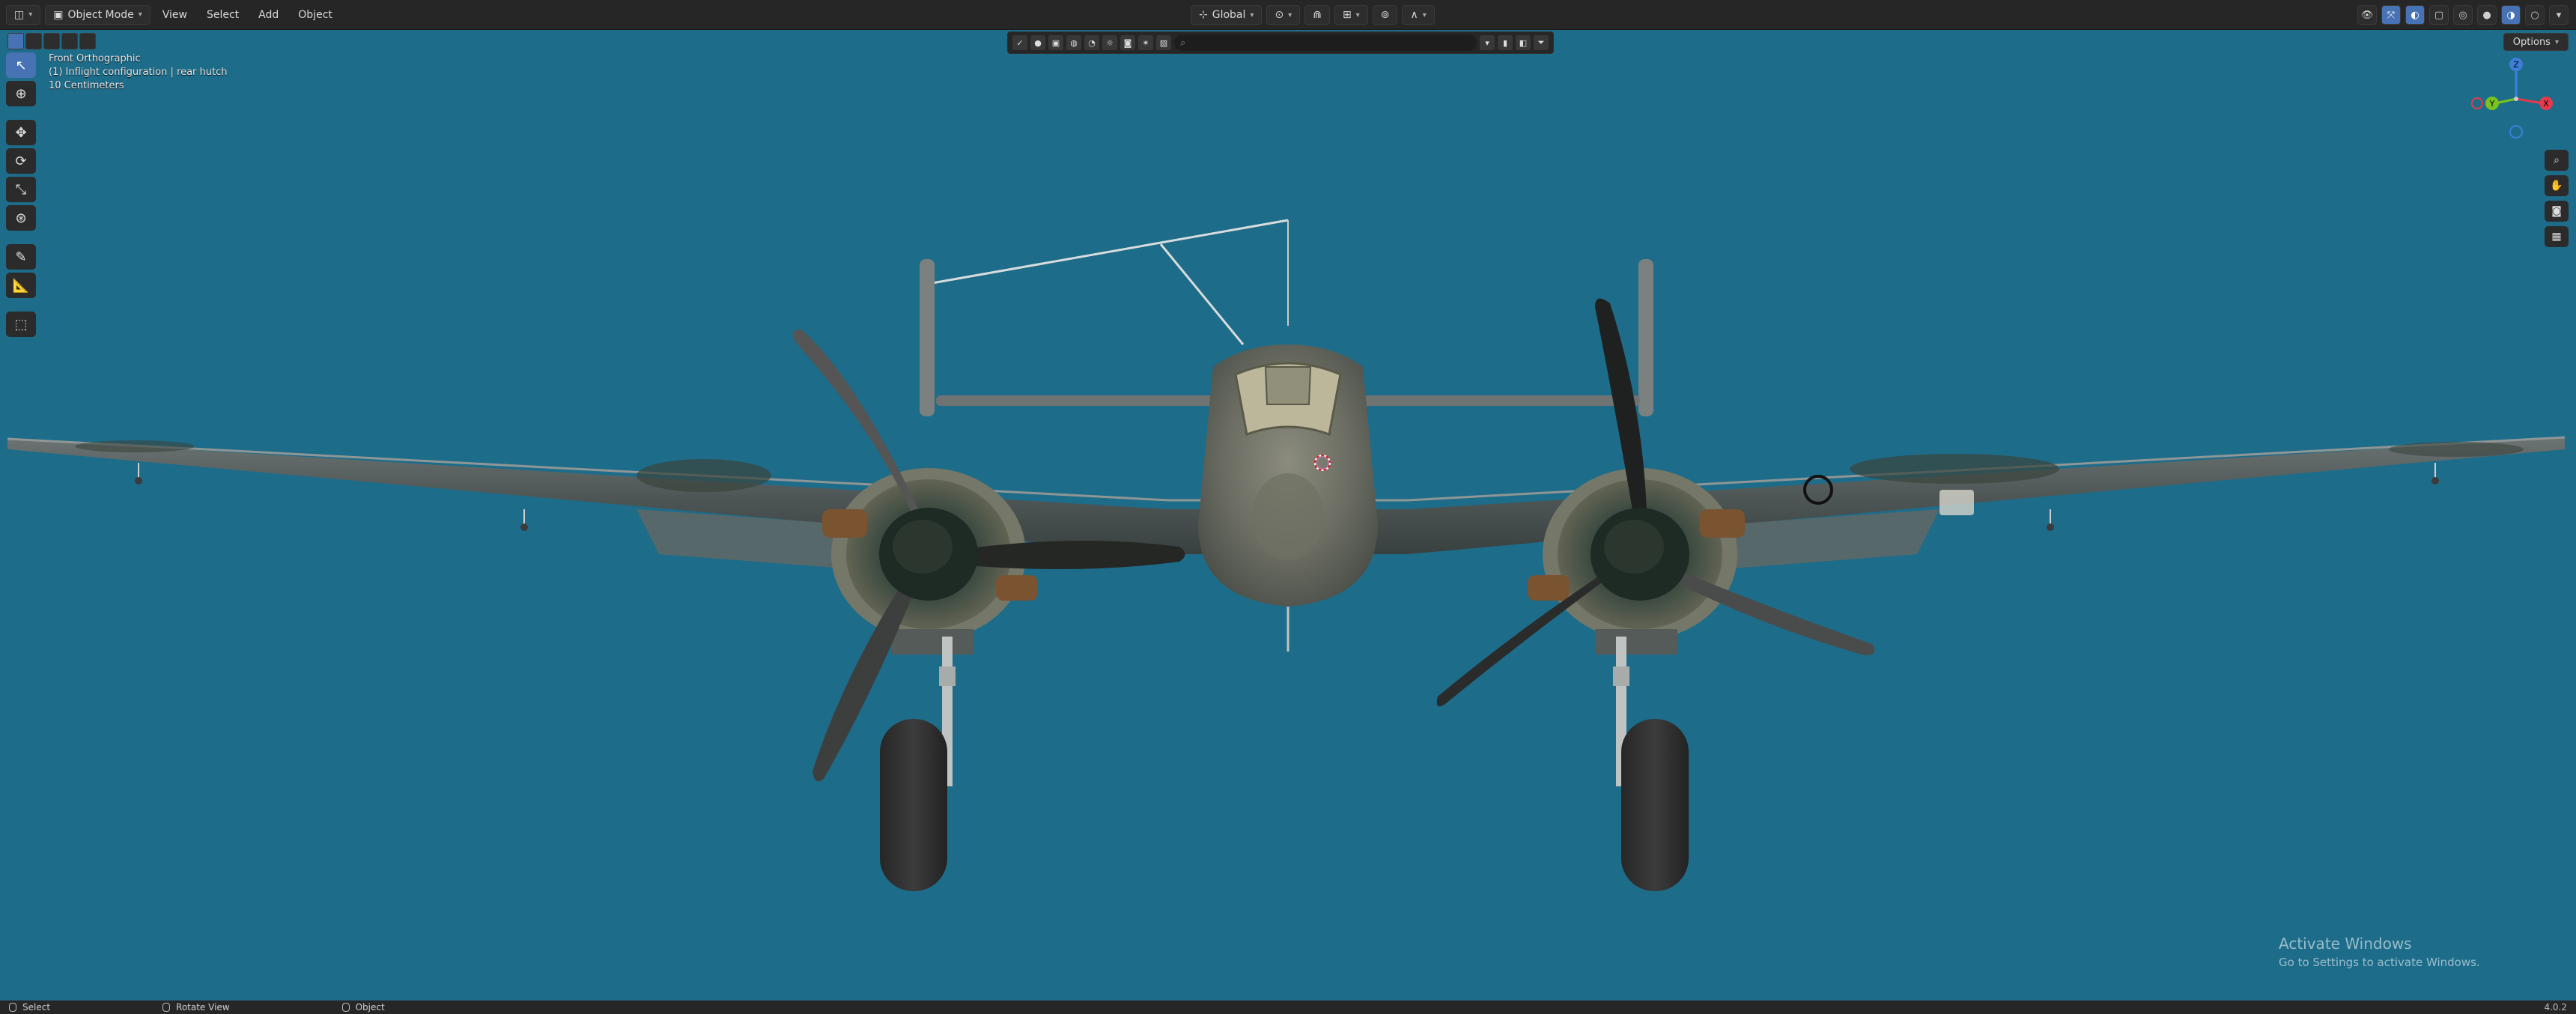 The width and height of the screenshot is (2576, 1014). What do you see at coordinates (33, 41) in the screenshot?
I see `select-extend-button` at bounding box center [33, 41].